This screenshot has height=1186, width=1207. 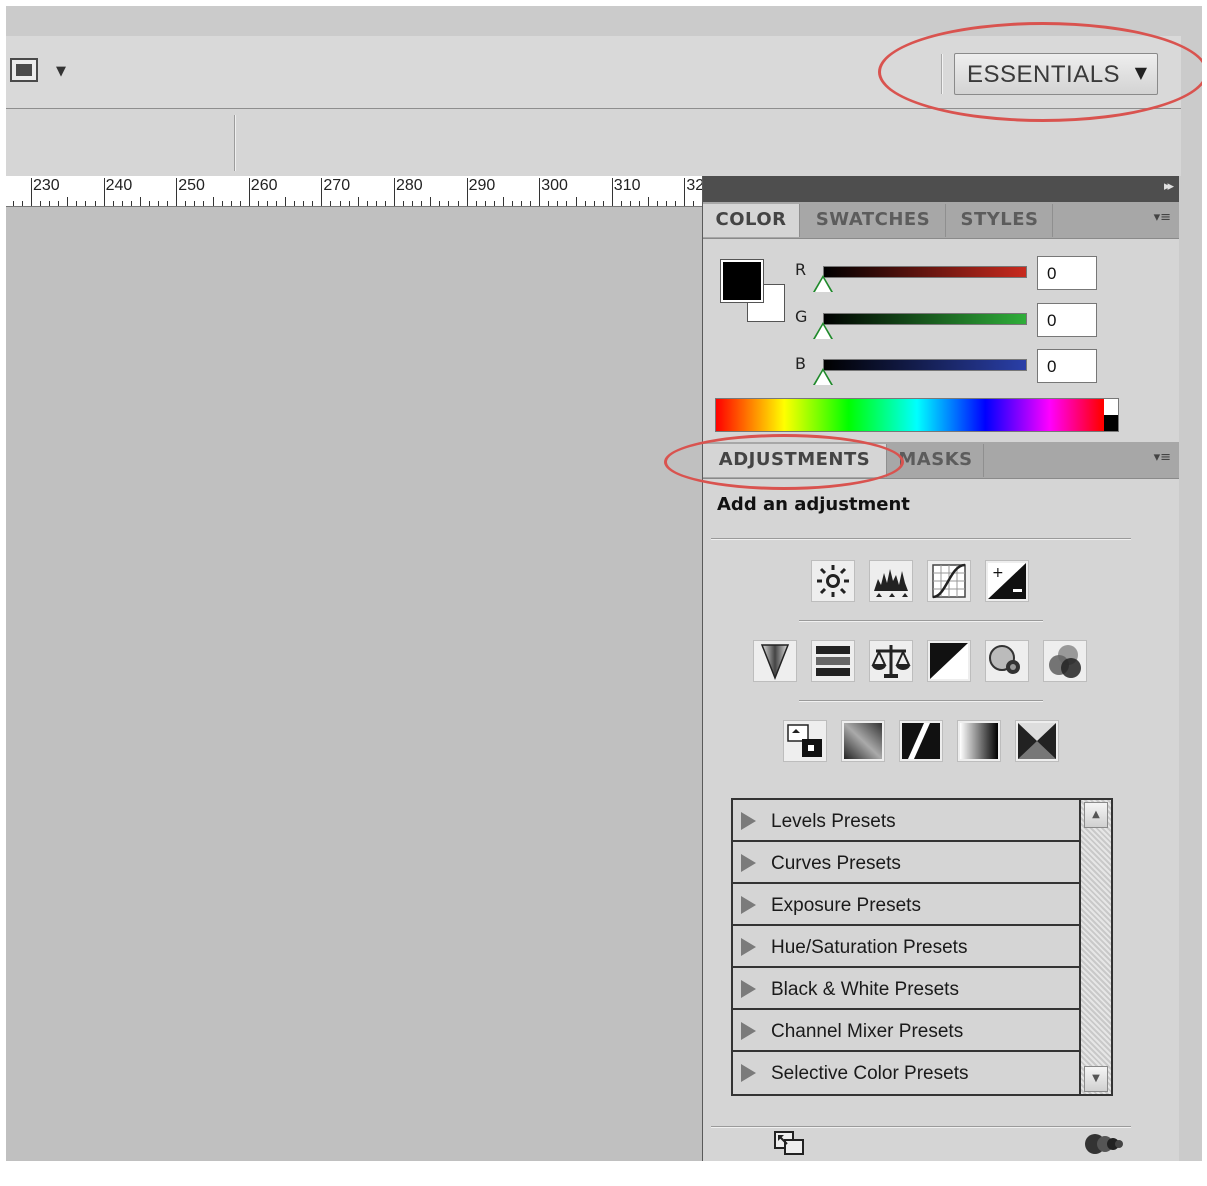 What do you see at coordinates (906, 1073) in the screenshot?
I see `list-item: Selective Color Presets` at bounding box center [906, 1073].